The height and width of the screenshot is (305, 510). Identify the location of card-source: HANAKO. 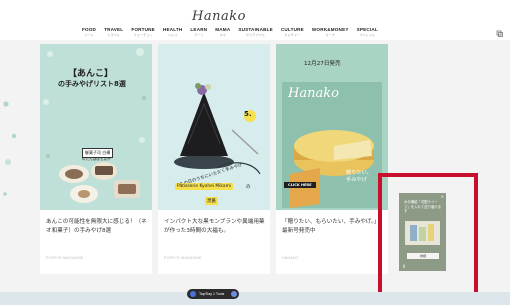
(290, 258).